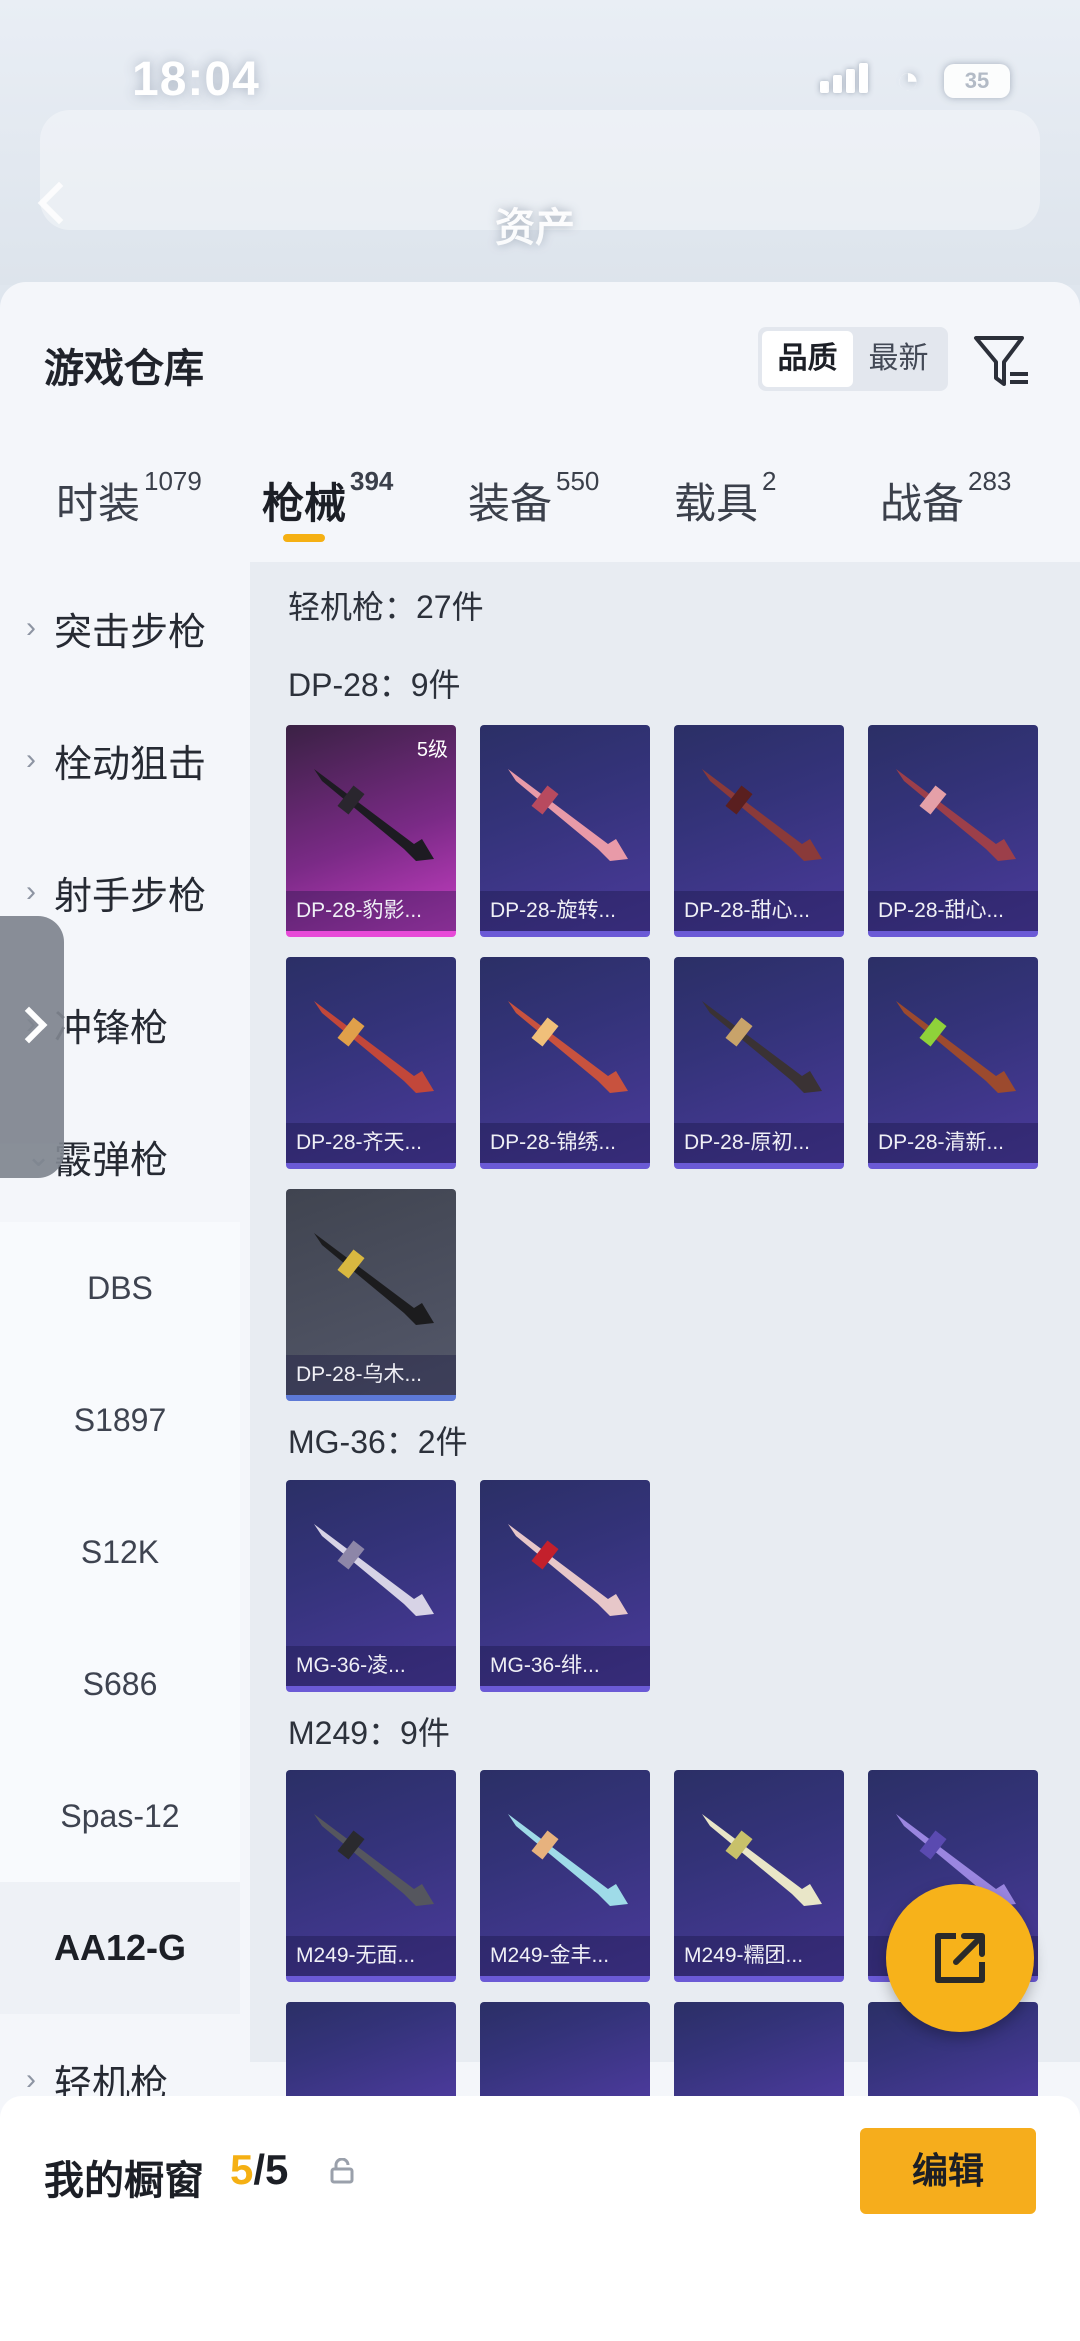 This screenshot has width=1080, height=2341. Describe the element at coordinates (32, 1047) in the screenshot. I see `drawer-handle-icon` at that location.